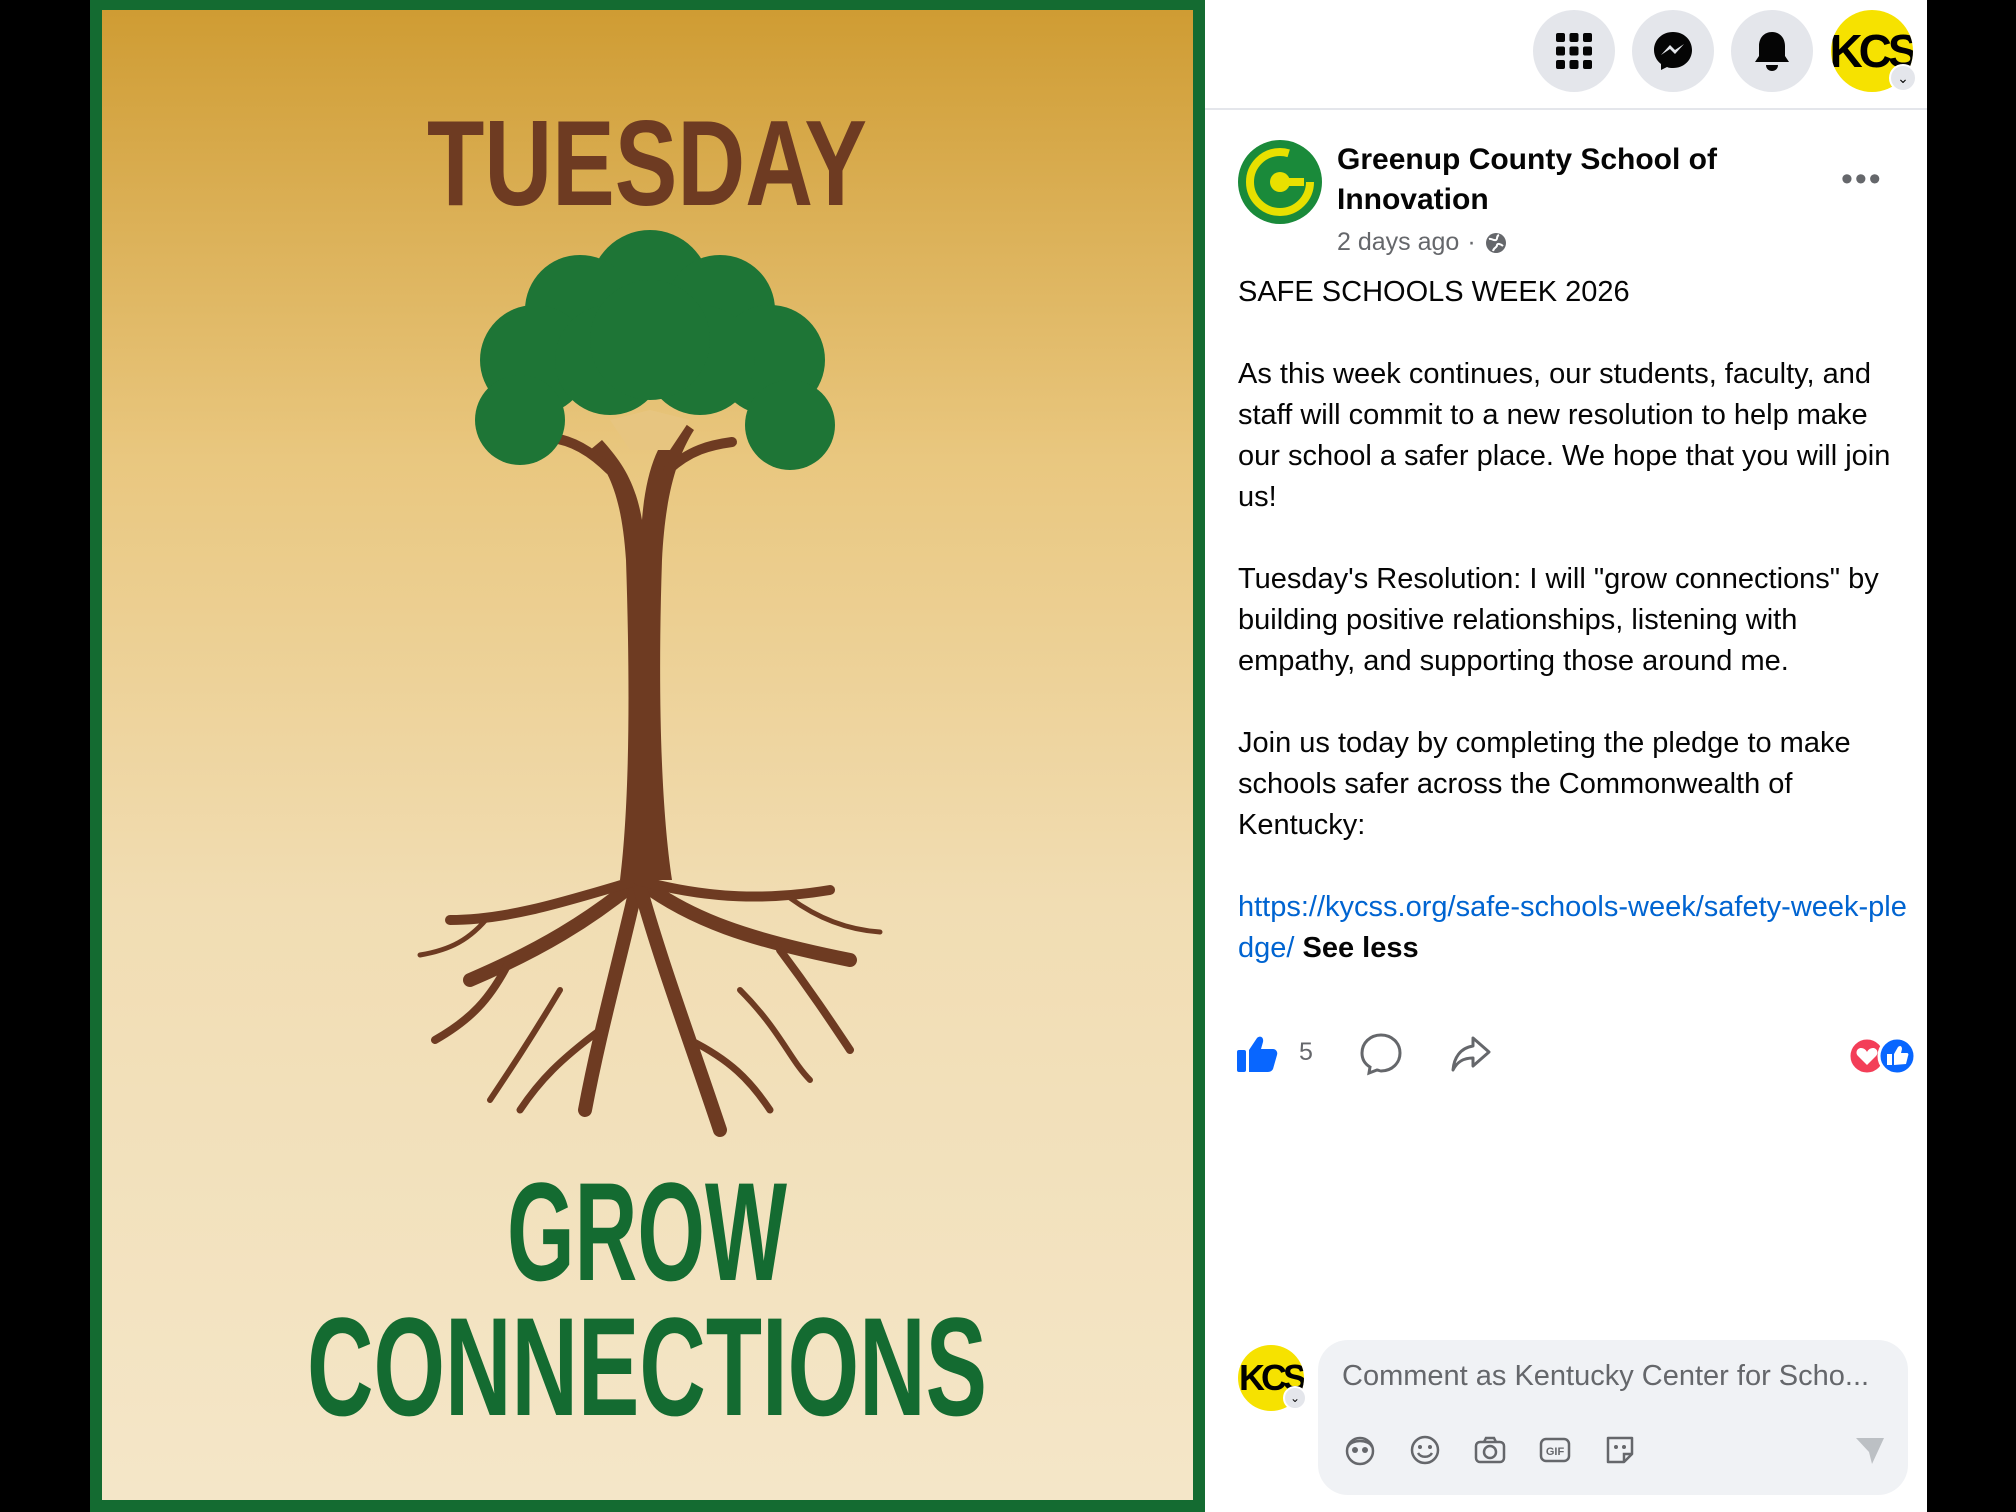  I want to click on gif-icon: GIF, so click(1555, 1450).